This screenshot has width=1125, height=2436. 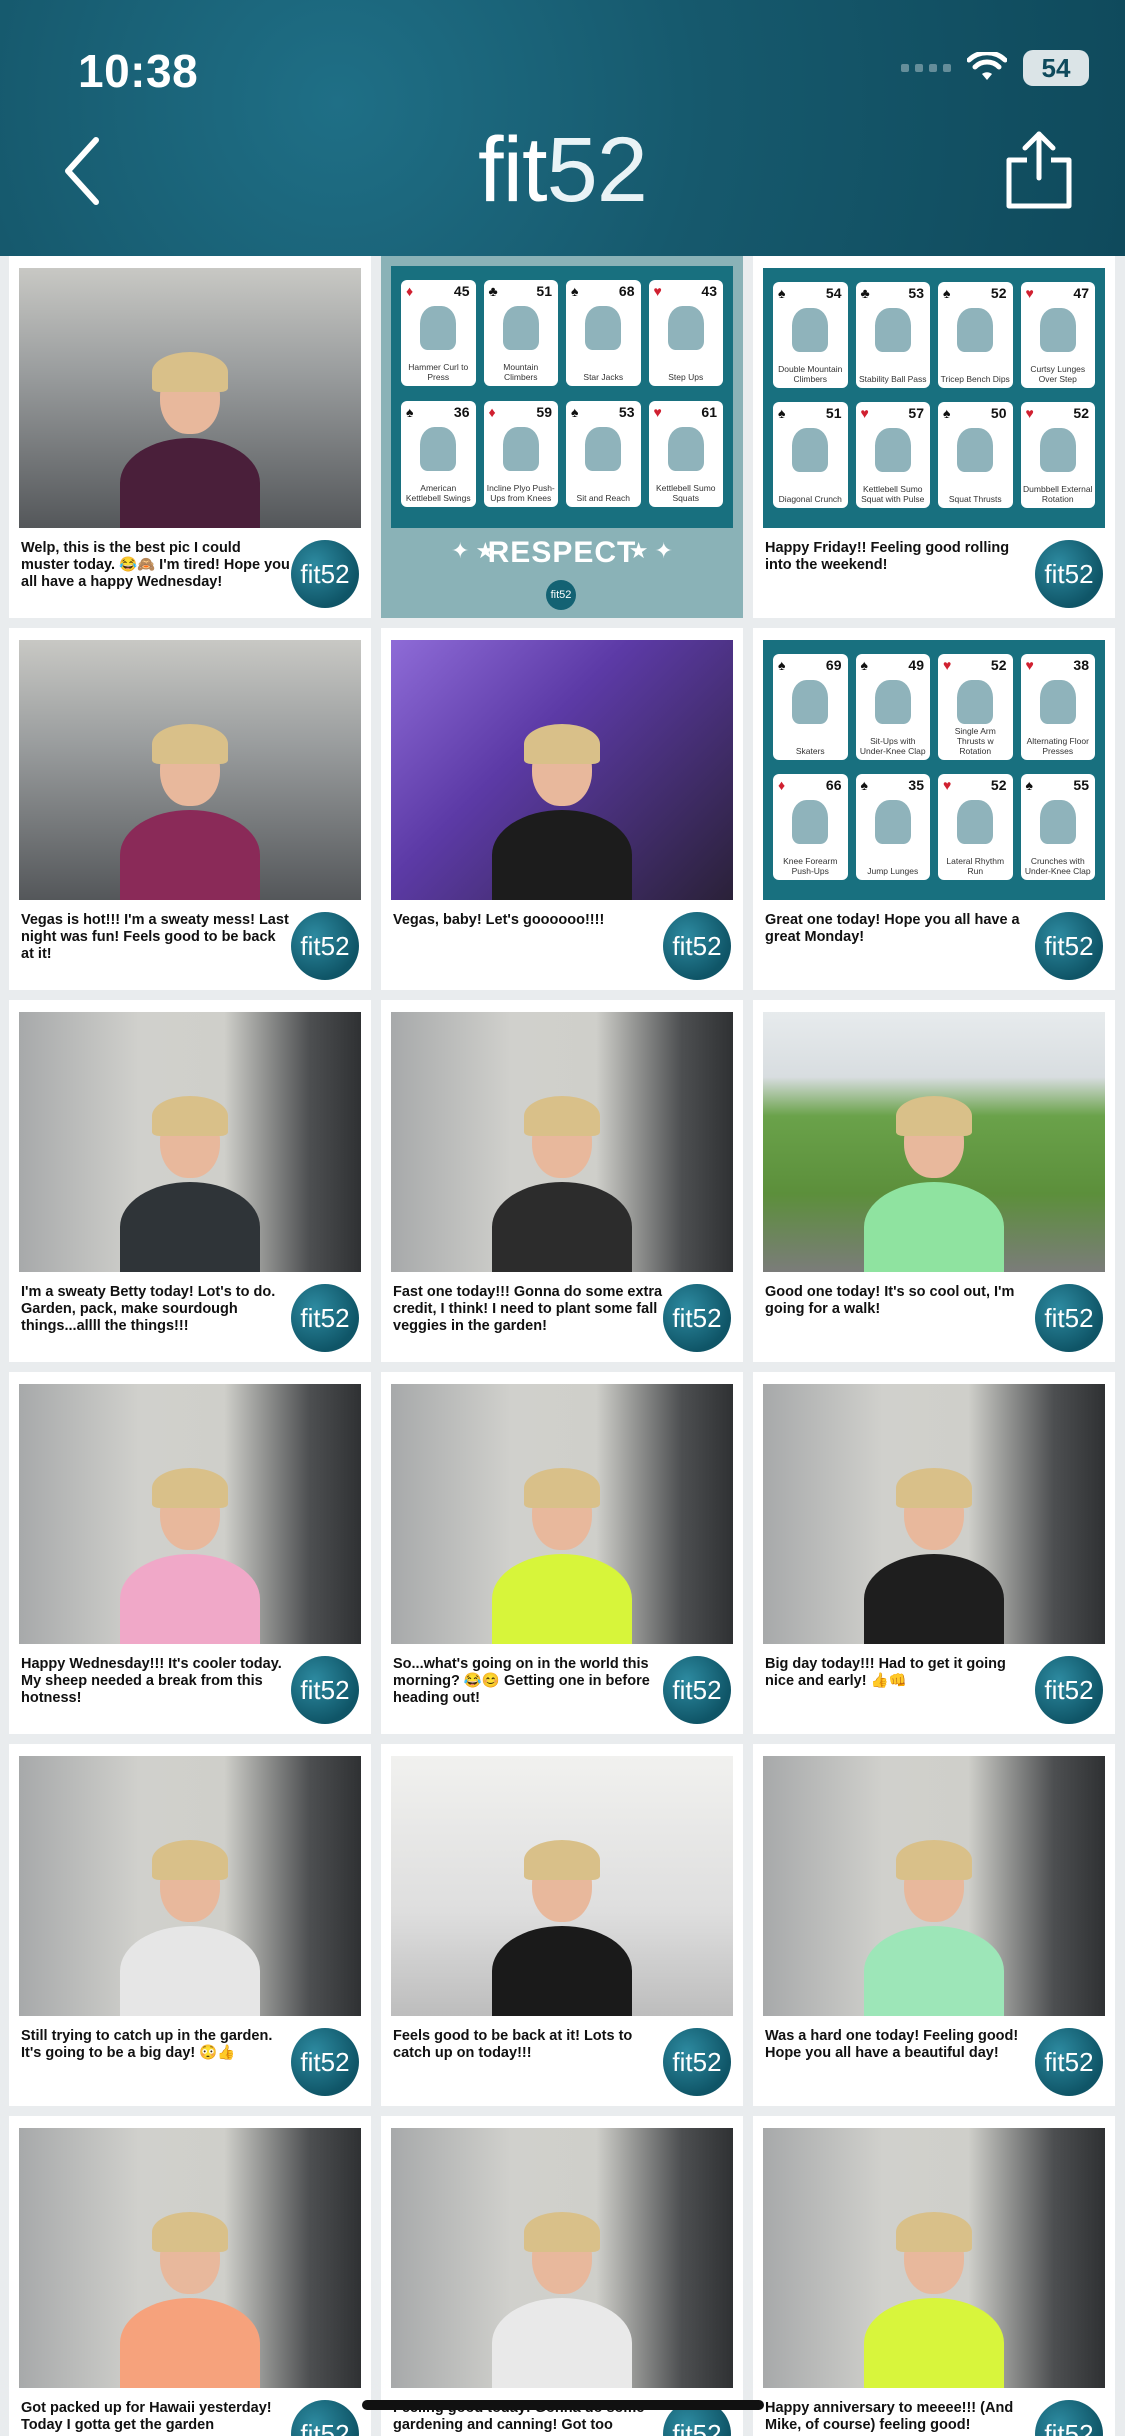 What do you see at coordinates (544, 412) in the screenshot?
I see `card-reps: 59` at bounding box center [544, 412].